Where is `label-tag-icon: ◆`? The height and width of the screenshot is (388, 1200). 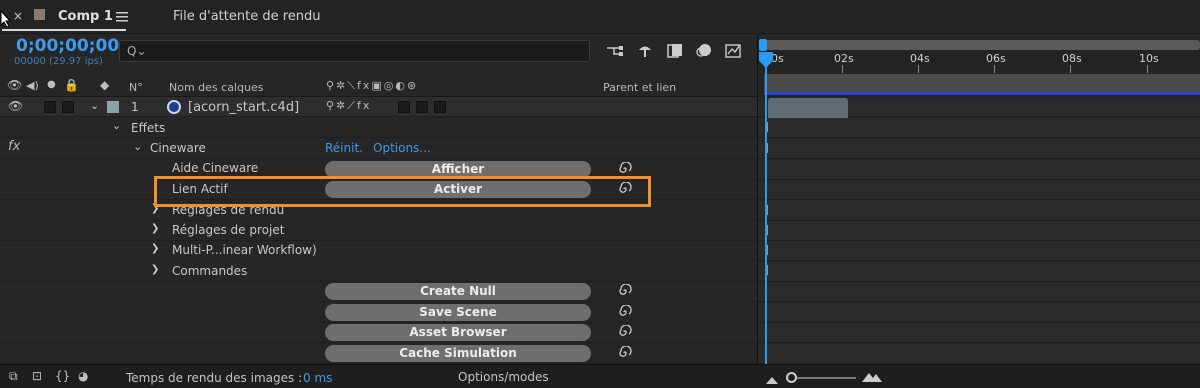
label-tag-icon: ◆ is located at coordinates (105, 85).